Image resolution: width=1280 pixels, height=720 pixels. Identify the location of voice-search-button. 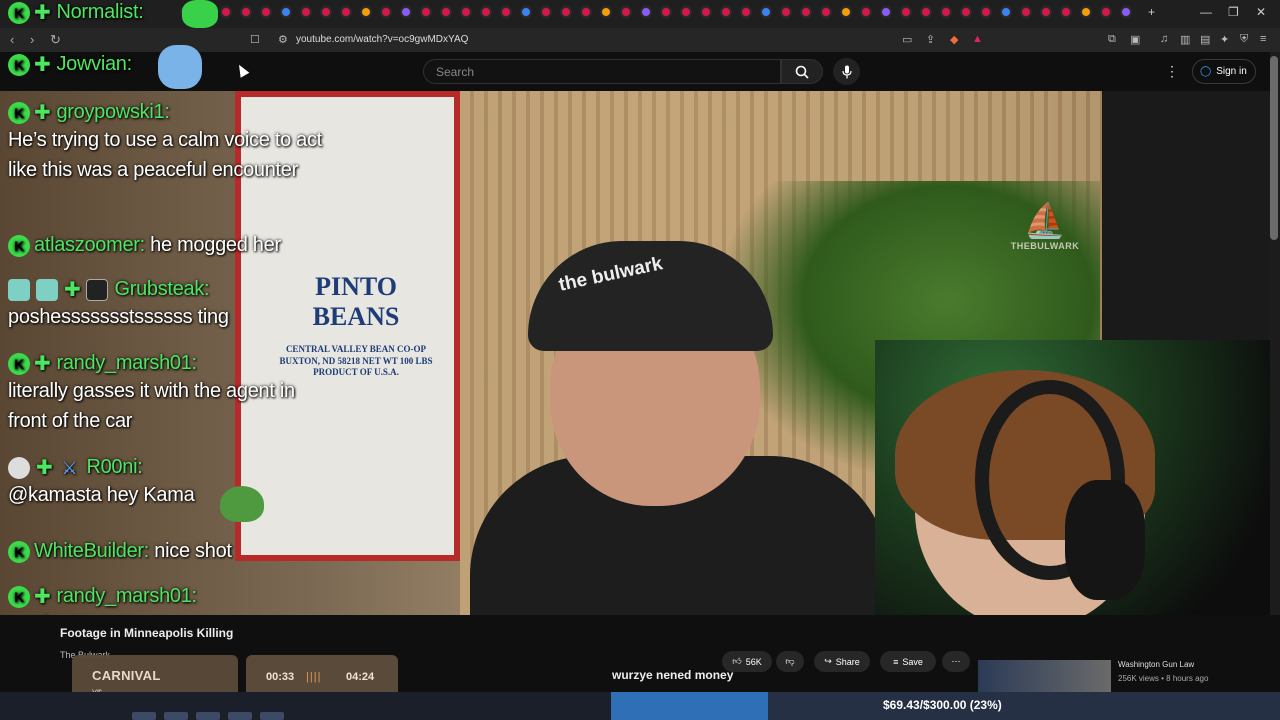
(846, 71).